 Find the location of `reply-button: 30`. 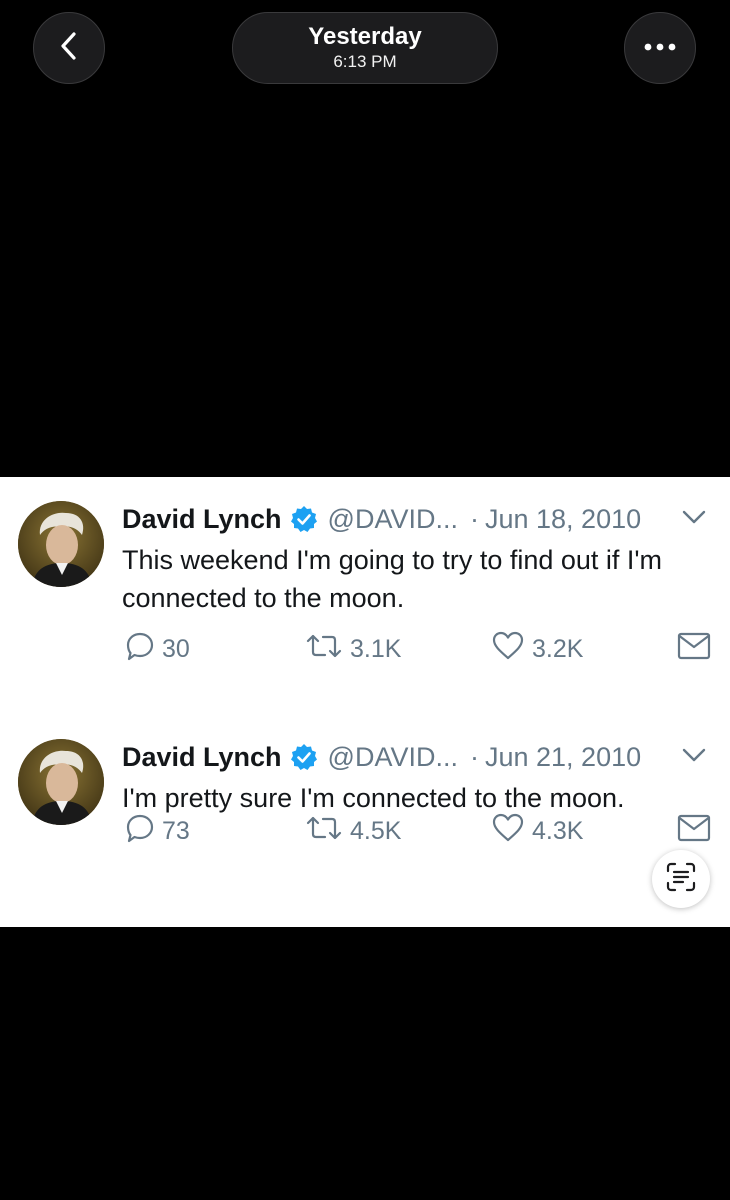

reply-button: 30 is located at coordinates (157, 649).